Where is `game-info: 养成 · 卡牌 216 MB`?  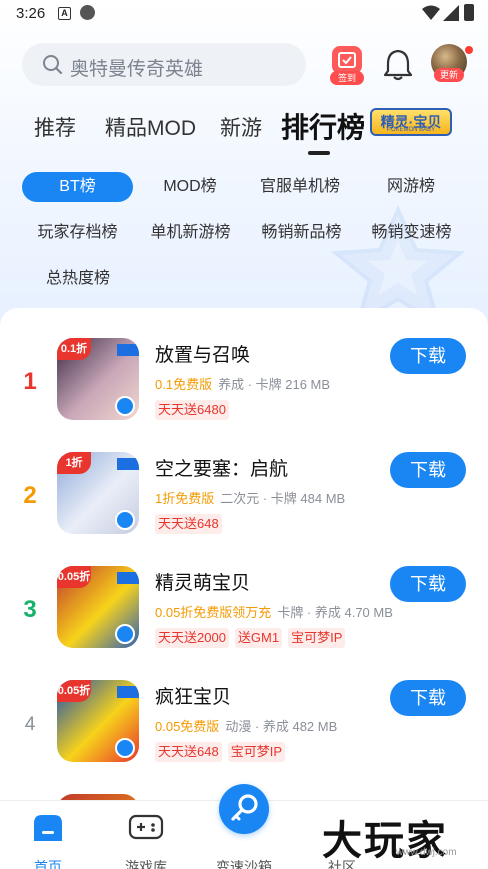 game-info: 养成 · 卡牌 216 MB is located at coordinates (274, 384).